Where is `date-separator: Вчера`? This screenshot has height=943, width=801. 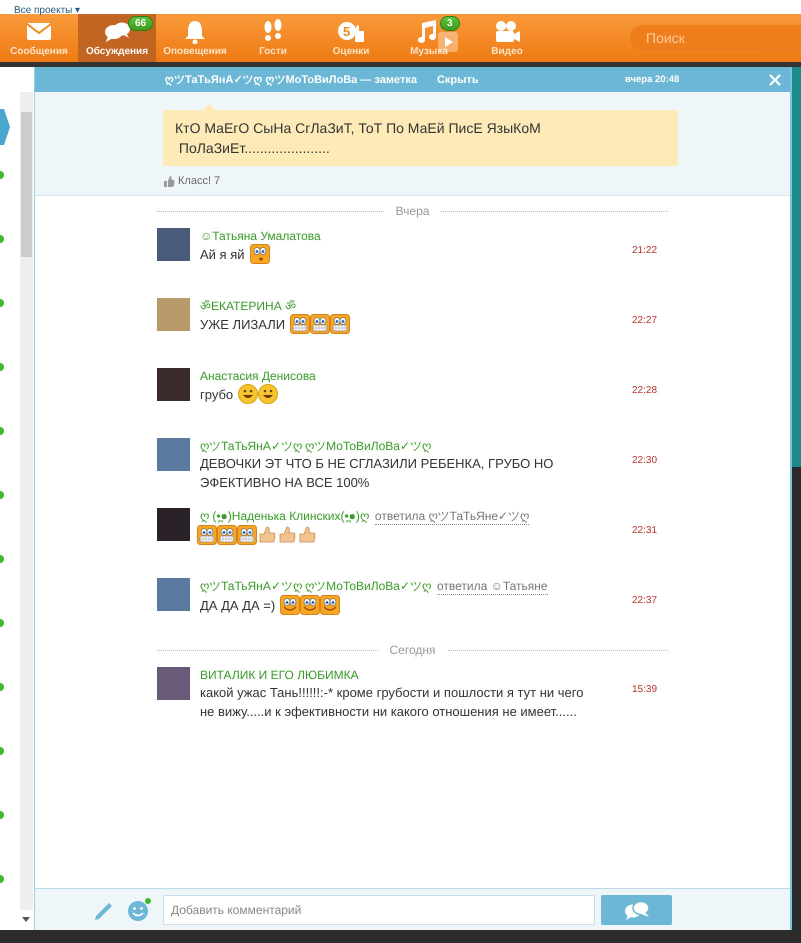 date-separator: Вчера is located at coordinates (413, 211).